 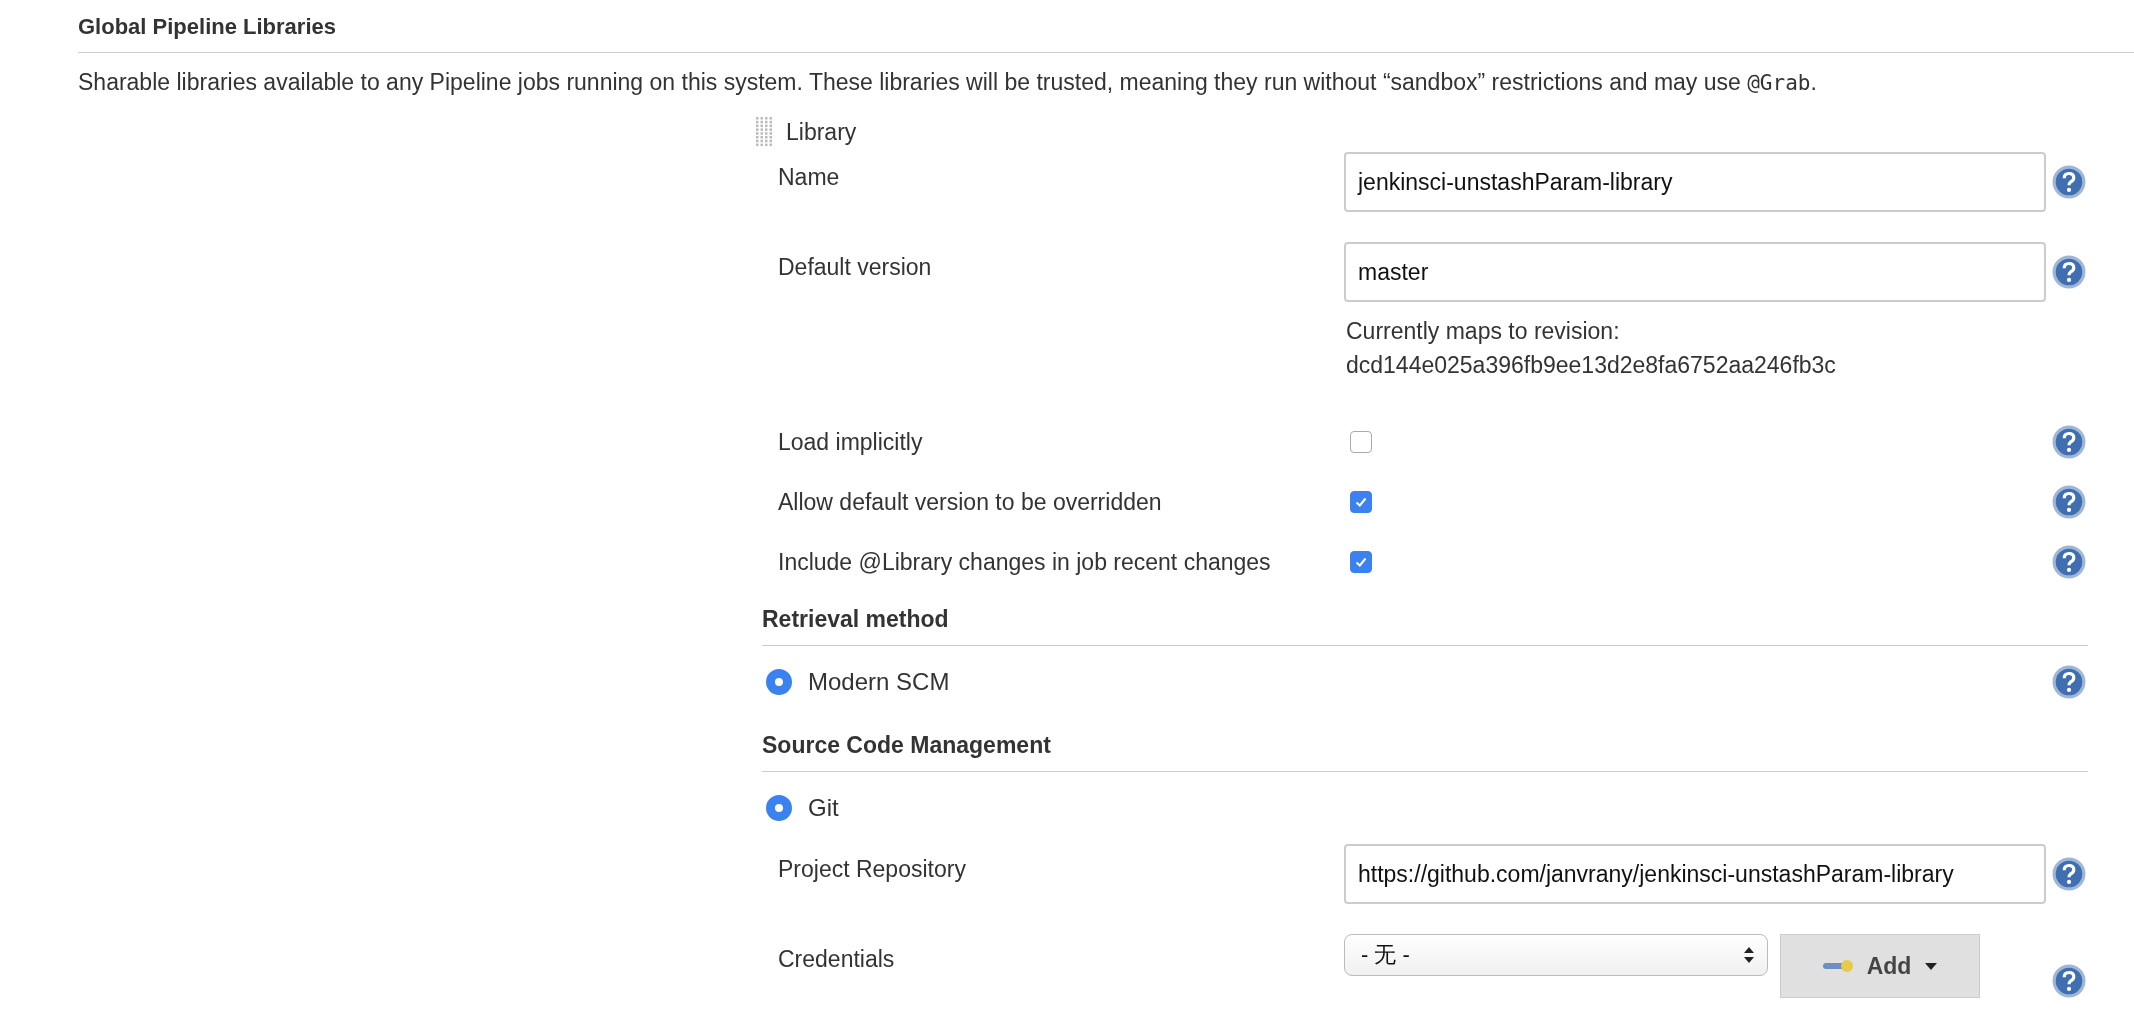 I want to click on section-heading: Global Pipeline Libraries, so click(x=207, y=27).